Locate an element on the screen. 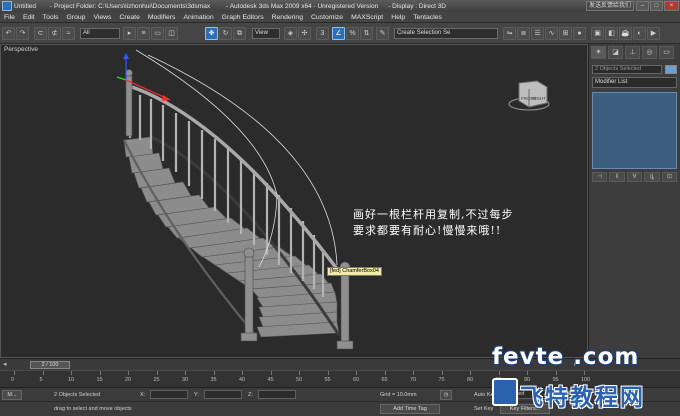  transform-gizmo is located at coordinates (143, 77).